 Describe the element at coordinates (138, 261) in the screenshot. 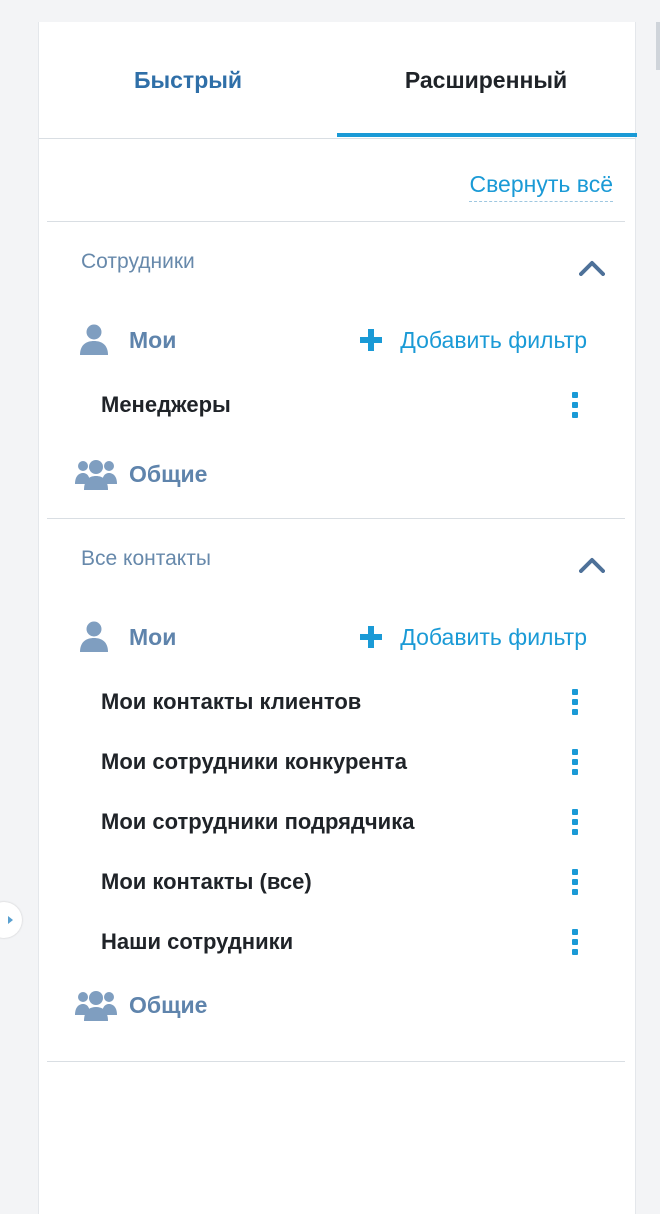

I see `section-title: Сотрудники` at that location.